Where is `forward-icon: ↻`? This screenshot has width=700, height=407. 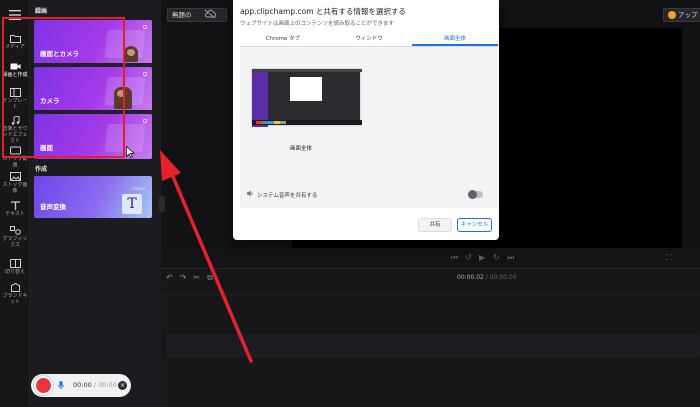
forward-icon: ↻ is located at coordinates (496, 257).